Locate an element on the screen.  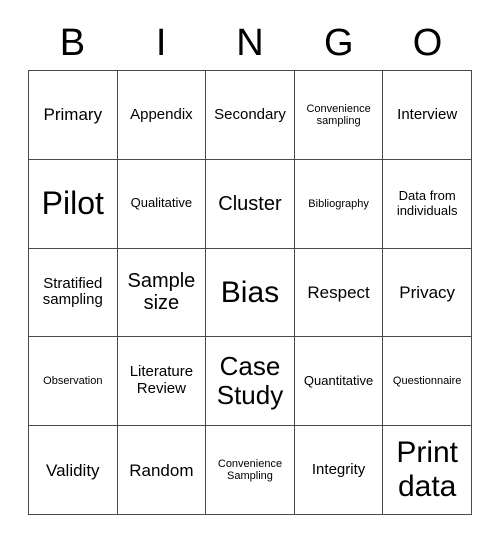
bingo-cell: Print data is located at coordinates (427, 470).